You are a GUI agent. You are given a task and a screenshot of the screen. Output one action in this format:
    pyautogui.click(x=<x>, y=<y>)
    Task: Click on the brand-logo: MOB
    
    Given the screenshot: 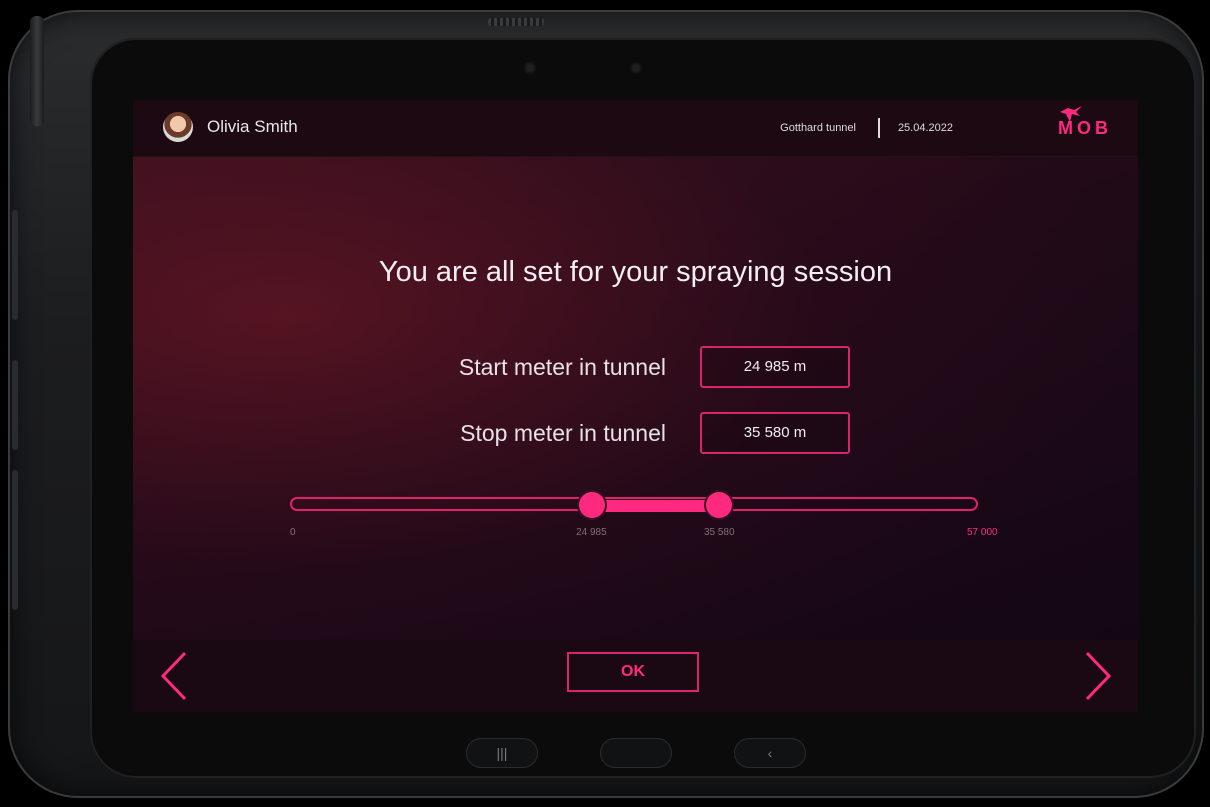 What is the action you would take?
    pyautogui.click(x=1085, y=128)
    